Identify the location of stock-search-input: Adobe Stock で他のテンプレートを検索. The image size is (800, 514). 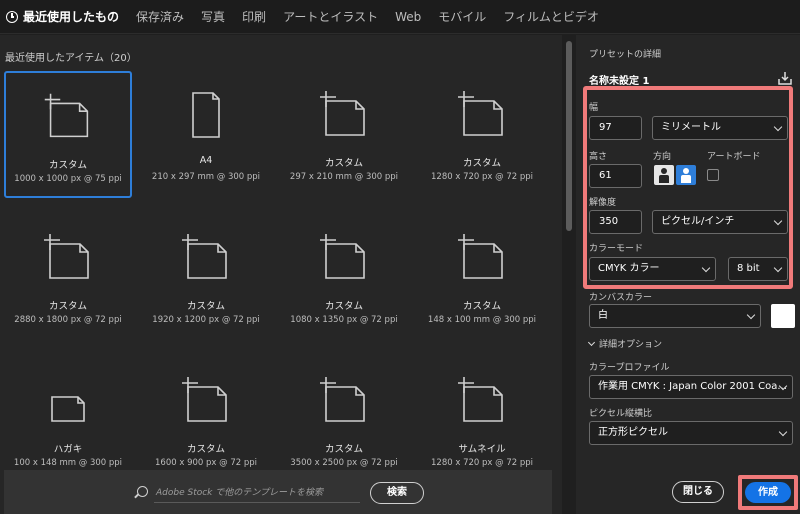
(239, 491).